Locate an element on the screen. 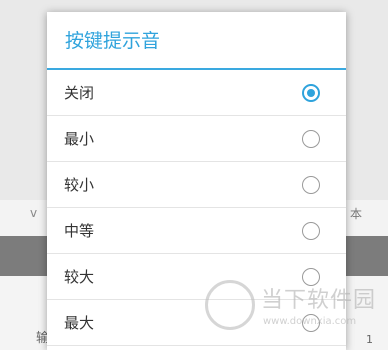 This screenshot has width=388, height=350. watermark-logo-icon is located at coordinates (230, 305).